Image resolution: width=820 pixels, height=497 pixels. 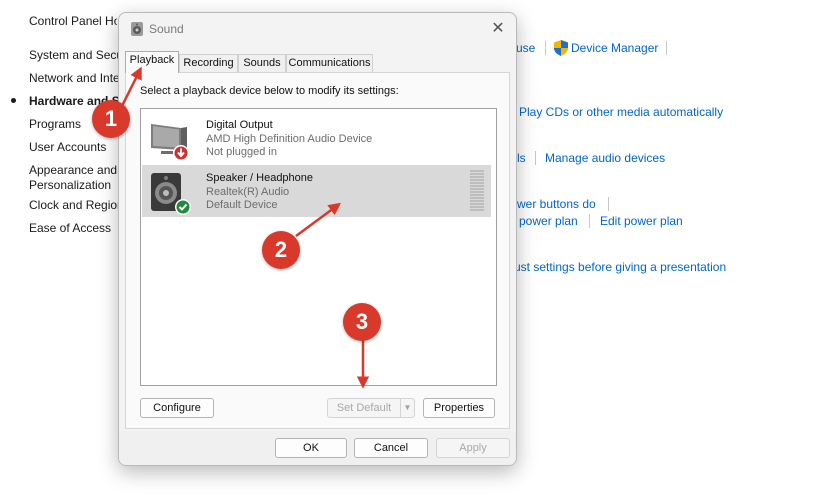 I want to click on dialog-footer: OK Cancel Apply, so click(x=317, y=448).